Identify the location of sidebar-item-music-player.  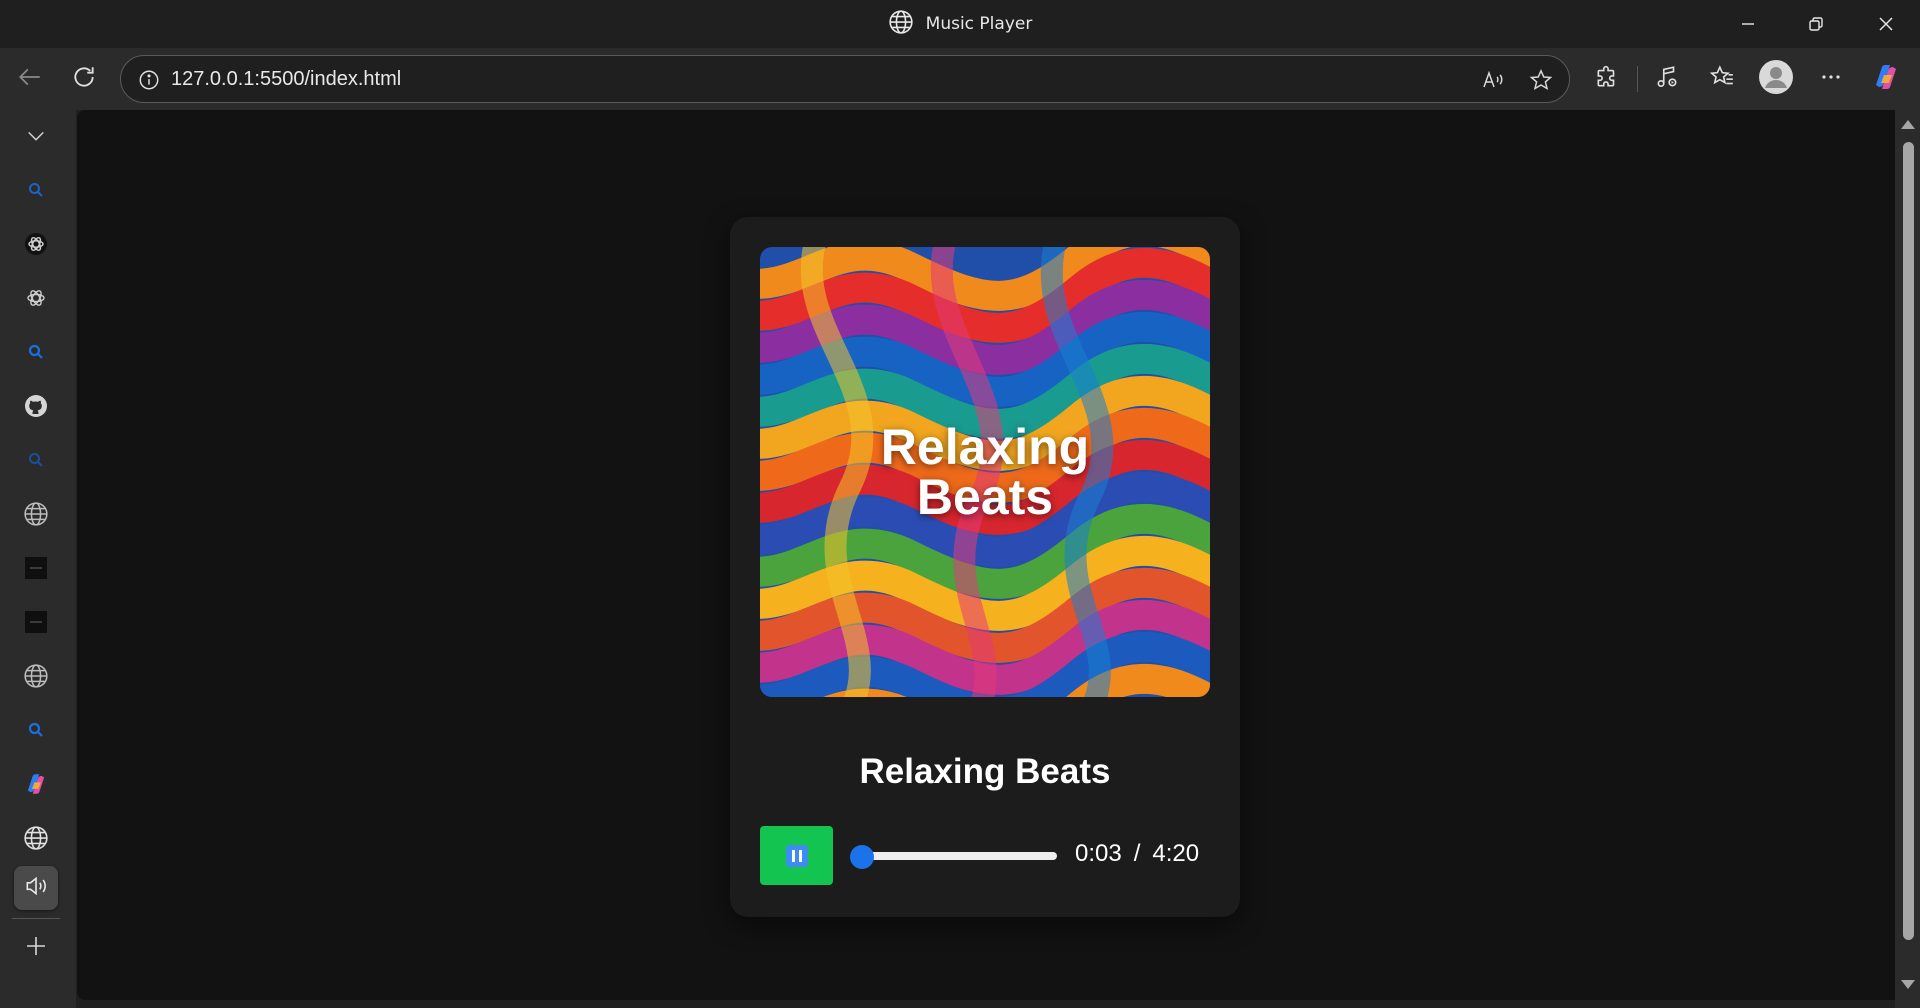
(36, 888).